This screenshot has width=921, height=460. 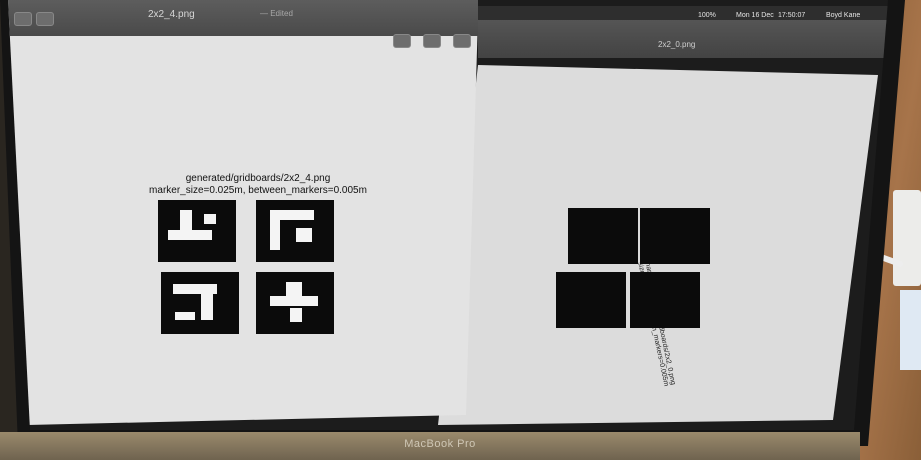 What do you see at coordinates (440, 444) in the screenshot?
I see `laptop-brand-label: MacBook Pro` at bounding box center [440, 444].